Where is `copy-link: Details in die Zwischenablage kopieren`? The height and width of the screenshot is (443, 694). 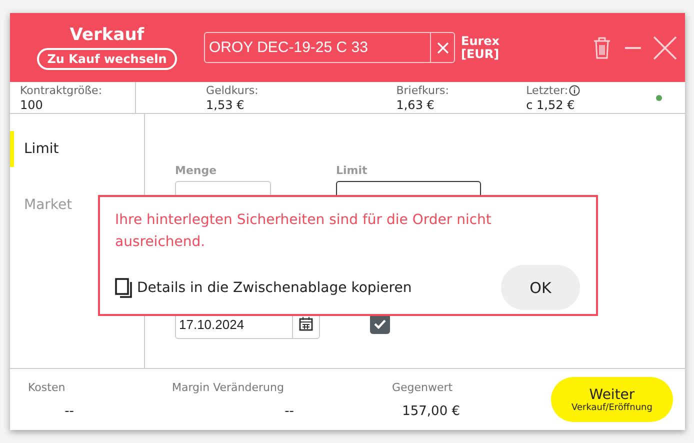 copy-link: Details in die Zwischenablage kopieren is located at coordinates (274, 288).